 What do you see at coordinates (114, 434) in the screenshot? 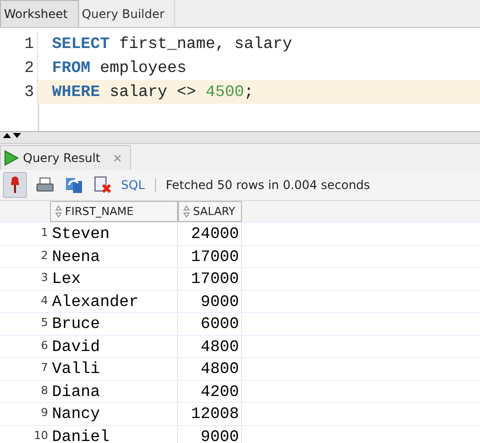
I see `table-cell: Daniel` at bounding box center [114, 434].